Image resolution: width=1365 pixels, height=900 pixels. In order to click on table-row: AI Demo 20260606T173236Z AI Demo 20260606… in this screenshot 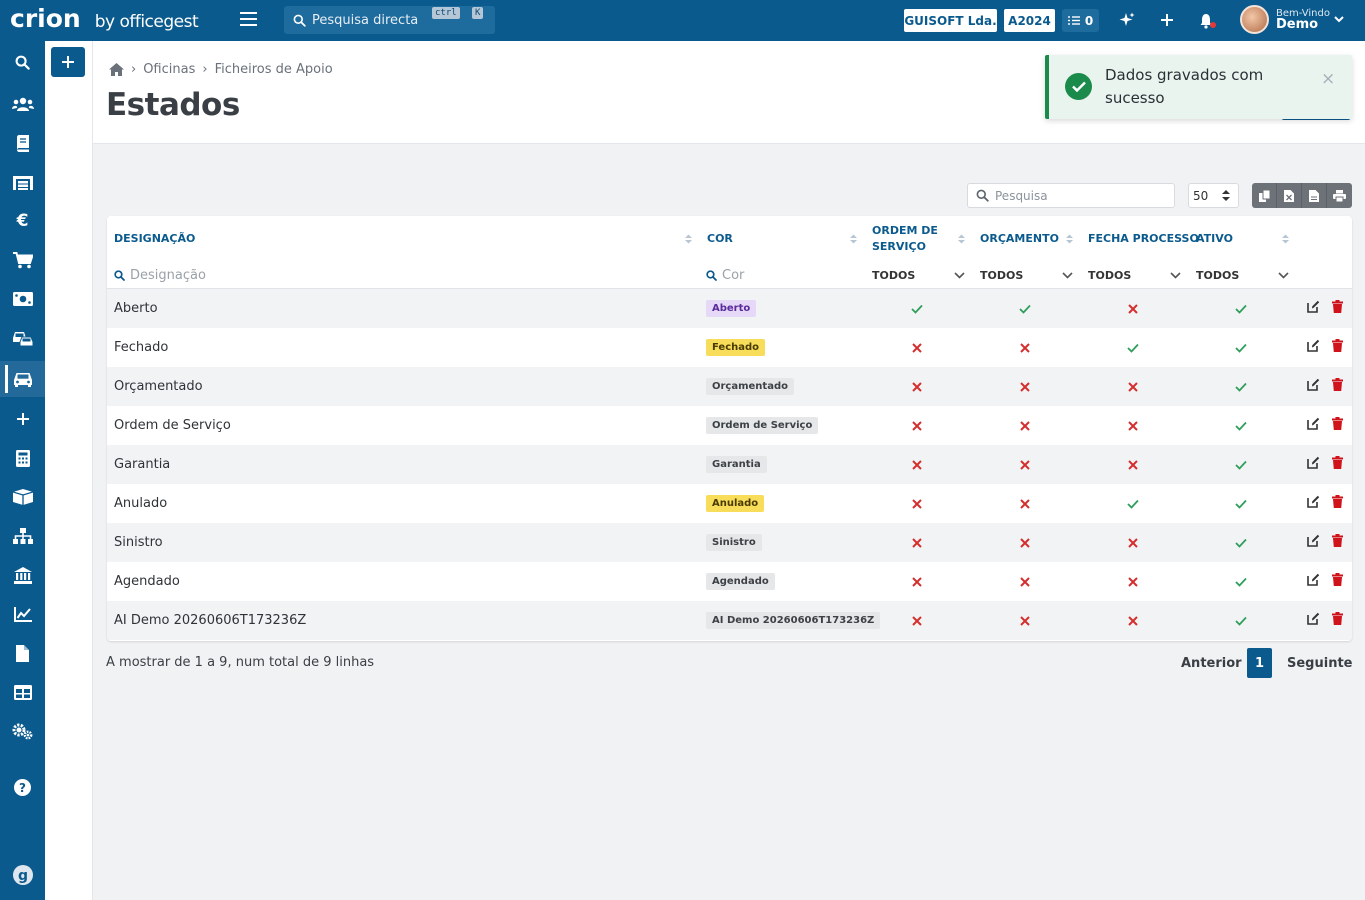, I will do `click(729, 620)`.